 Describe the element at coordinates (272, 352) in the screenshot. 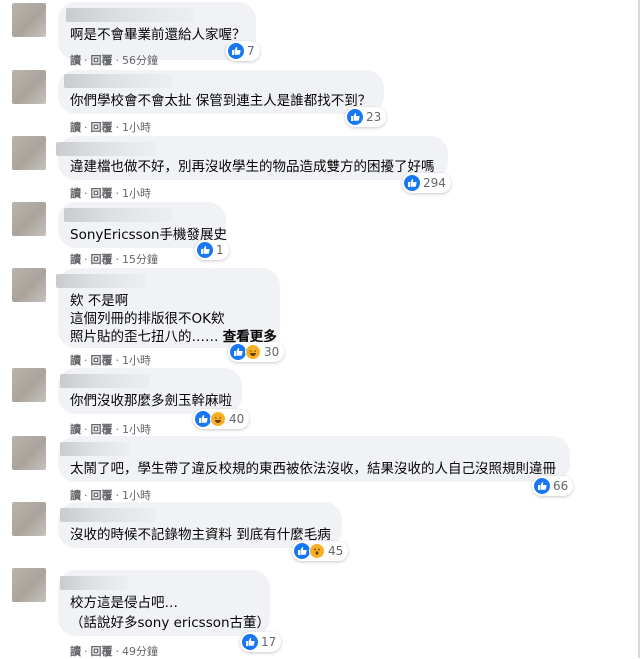

I see `reaction-count: 30` at that location.